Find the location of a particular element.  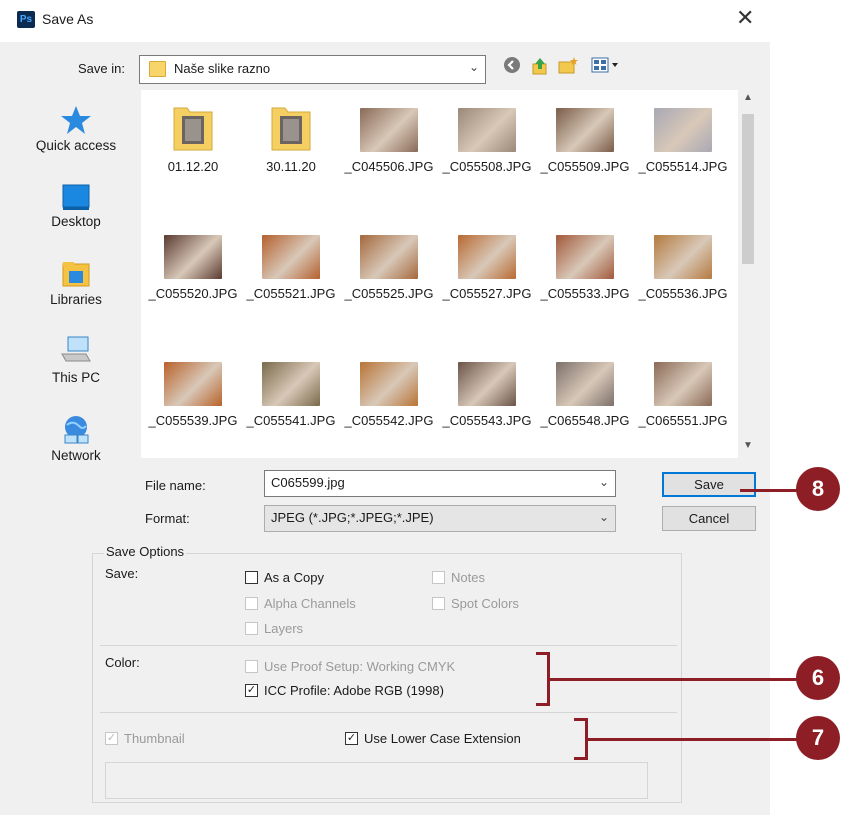

place-libraries: Libraries is located at coordinates (76, 282).